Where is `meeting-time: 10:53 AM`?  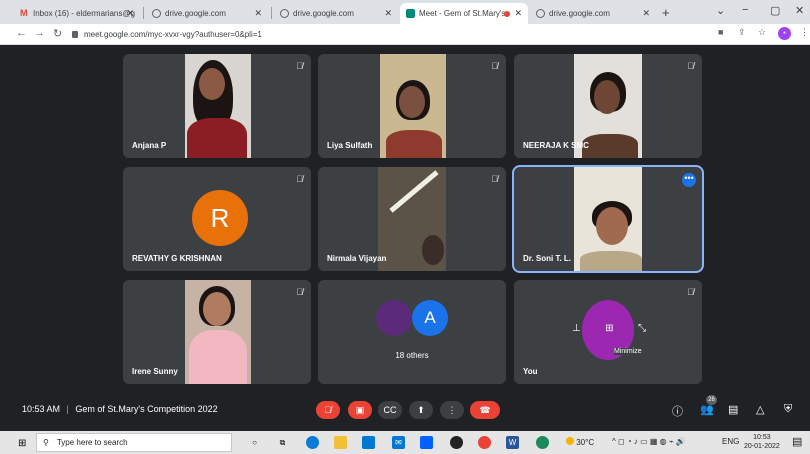
meeting-time: 10:53 AM is located at coordinates (41, 409).